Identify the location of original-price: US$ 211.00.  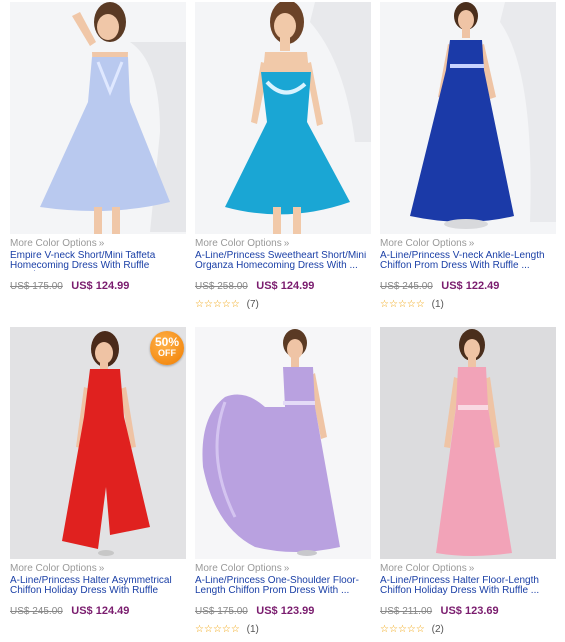
(406, 611).